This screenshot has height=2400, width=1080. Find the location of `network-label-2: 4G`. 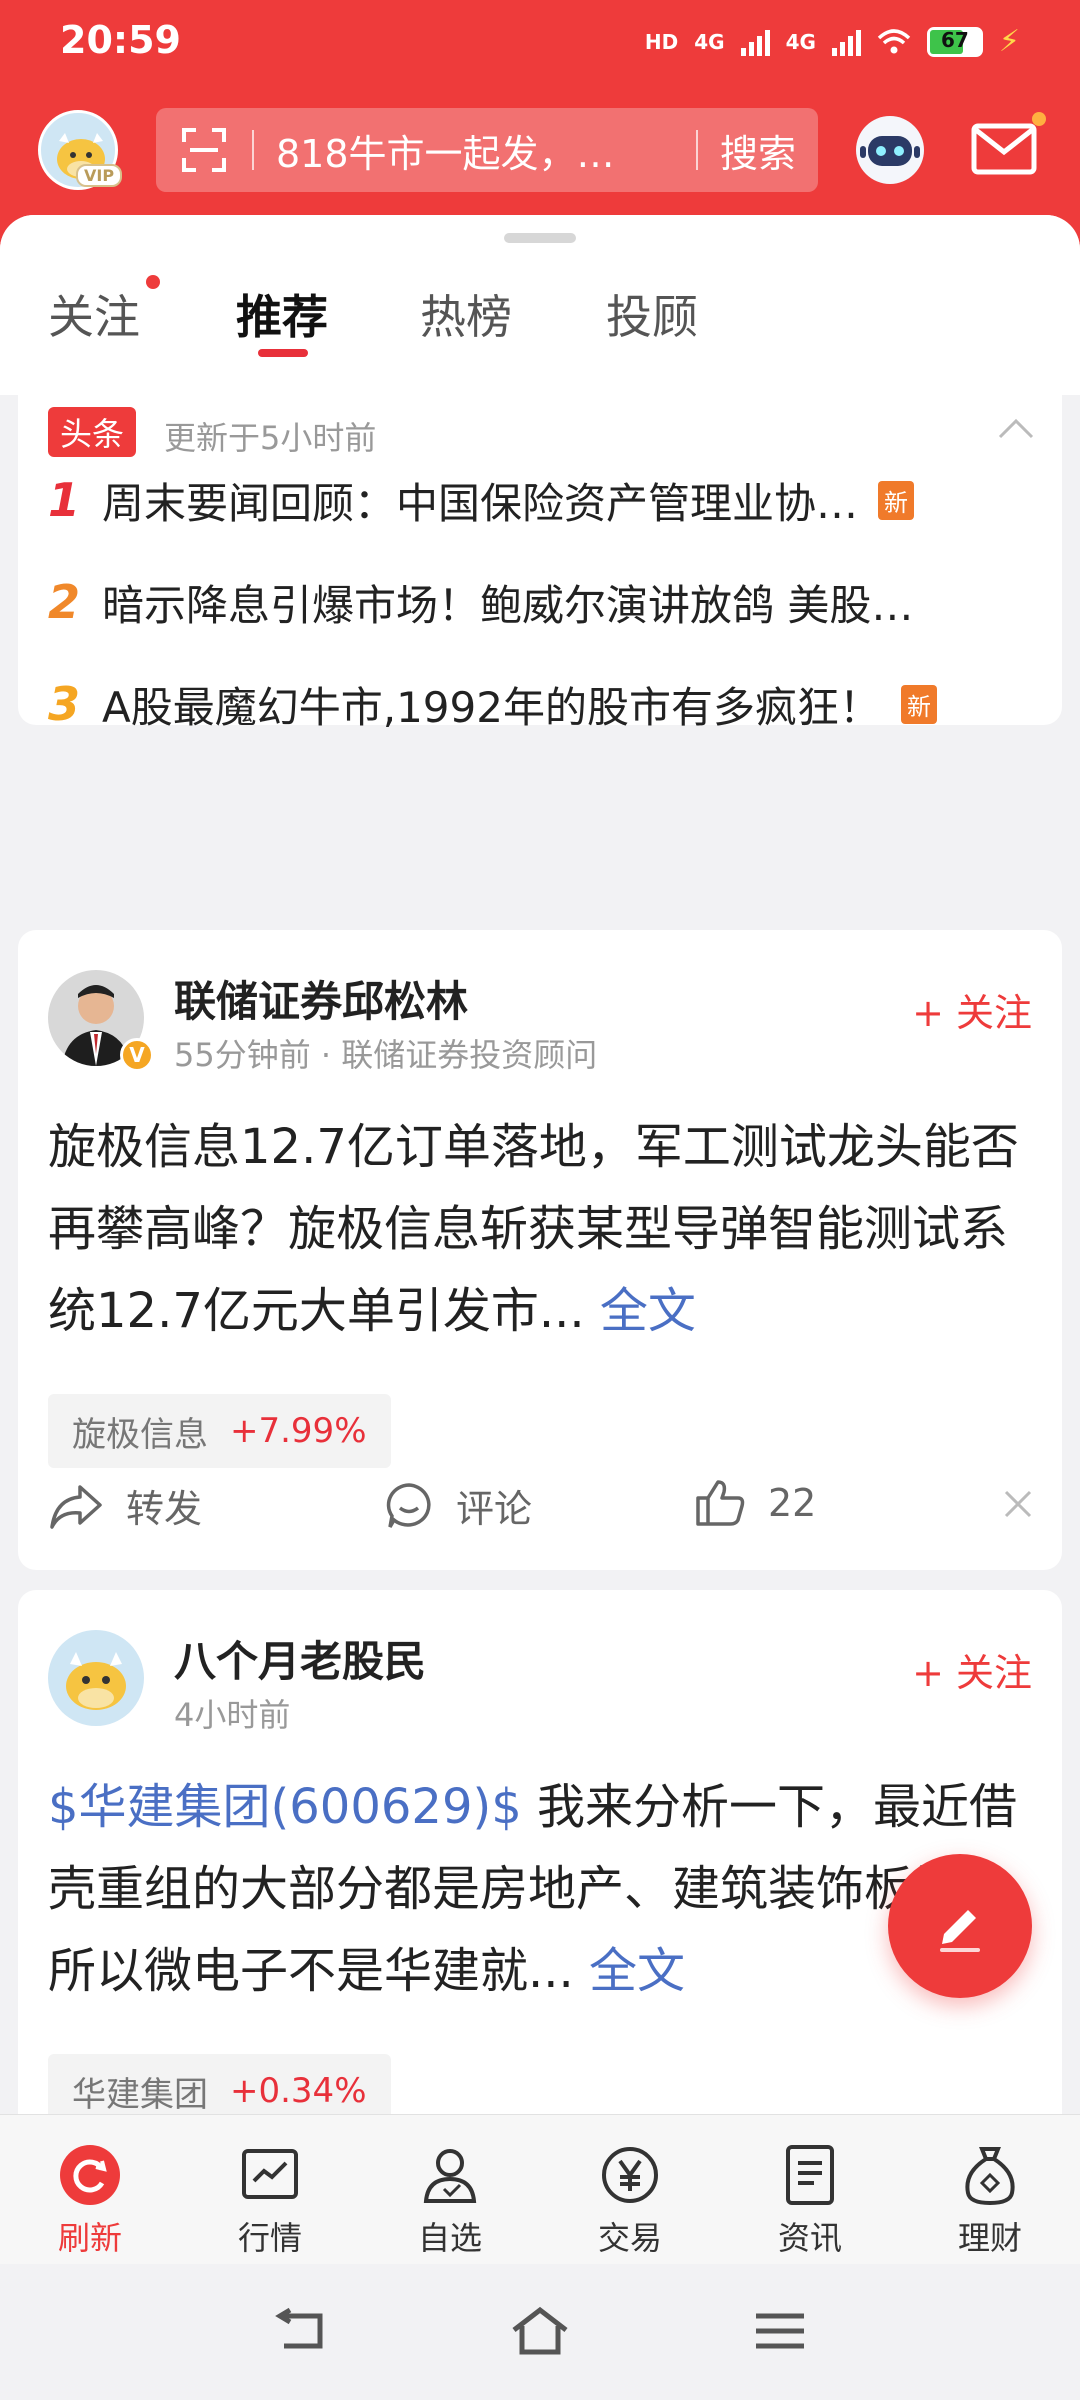

network-label-2: 4G is located at coordinates (800, 41).